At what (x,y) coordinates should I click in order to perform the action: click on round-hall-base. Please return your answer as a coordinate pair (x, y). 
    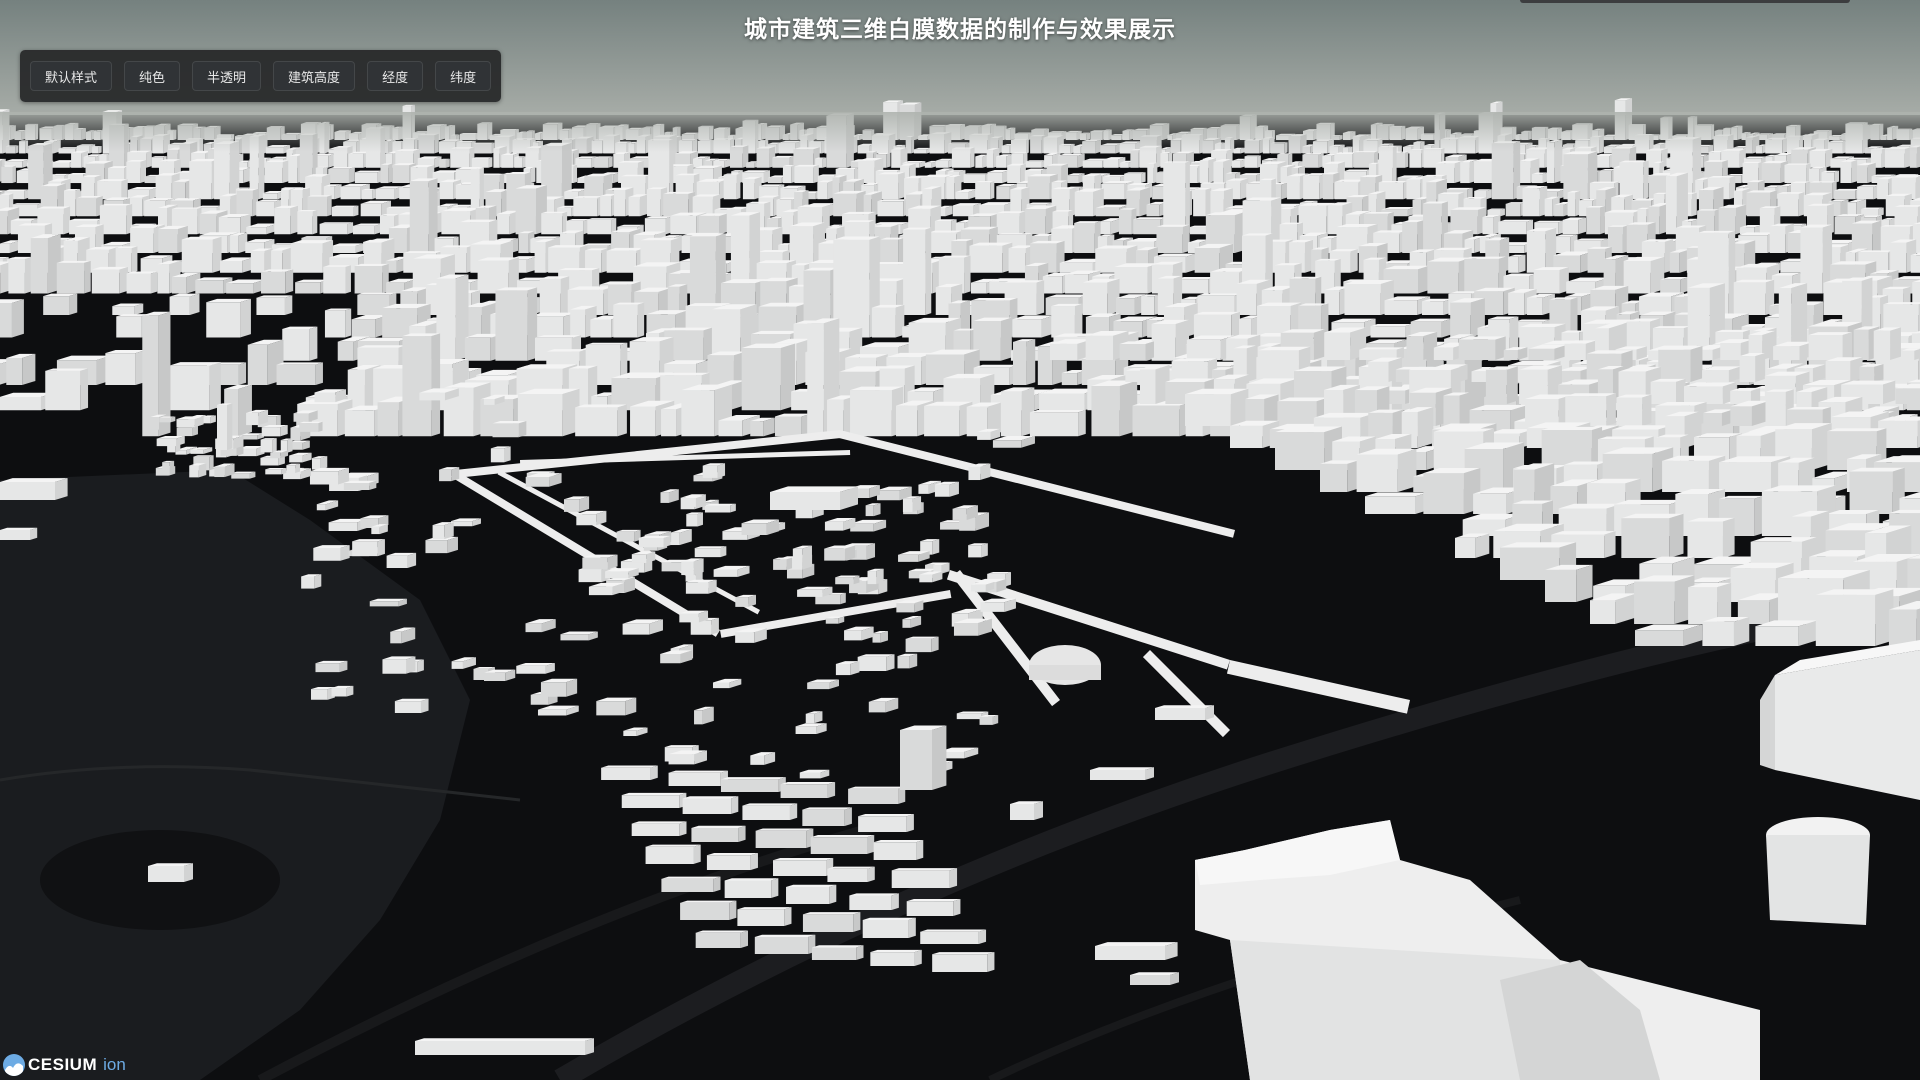
    Looking at the image, I should click on (1065, 672).